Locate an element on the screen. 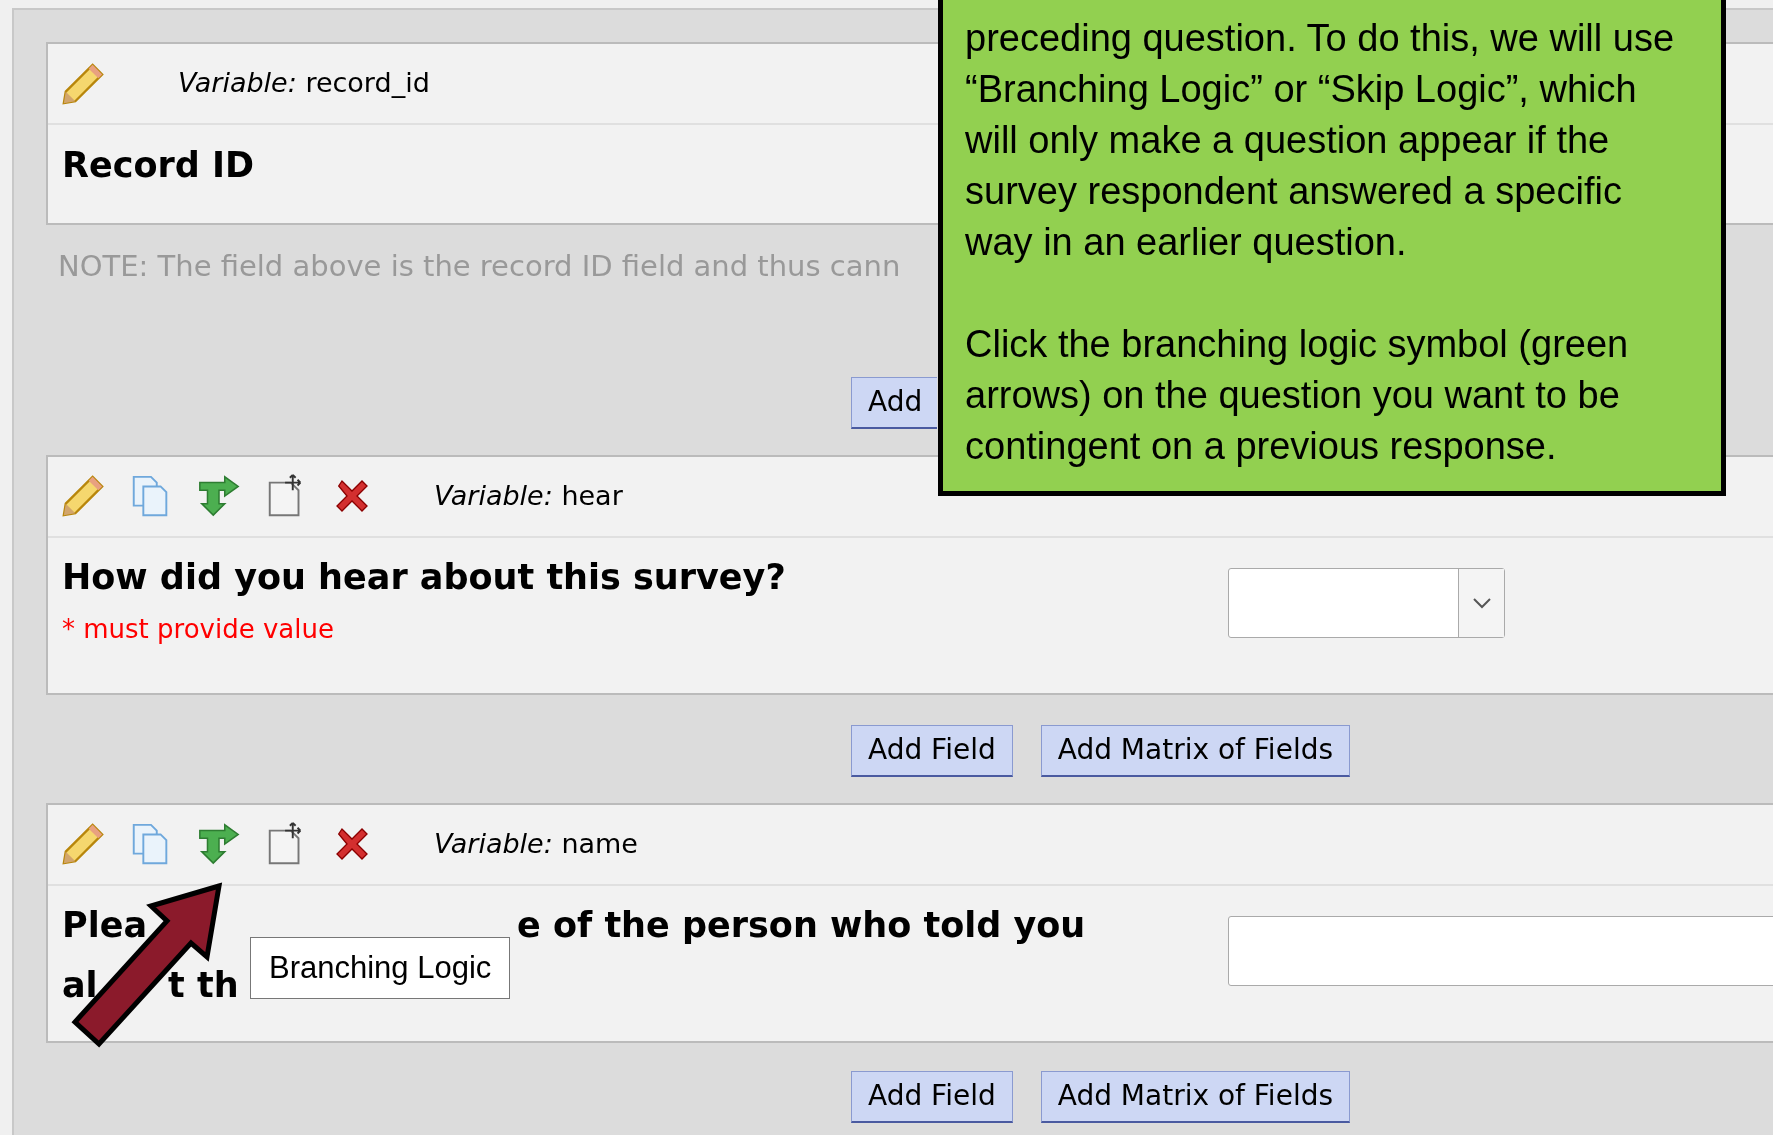  question-text: How did you hear about this survey? is located at coordinates (424, 577).